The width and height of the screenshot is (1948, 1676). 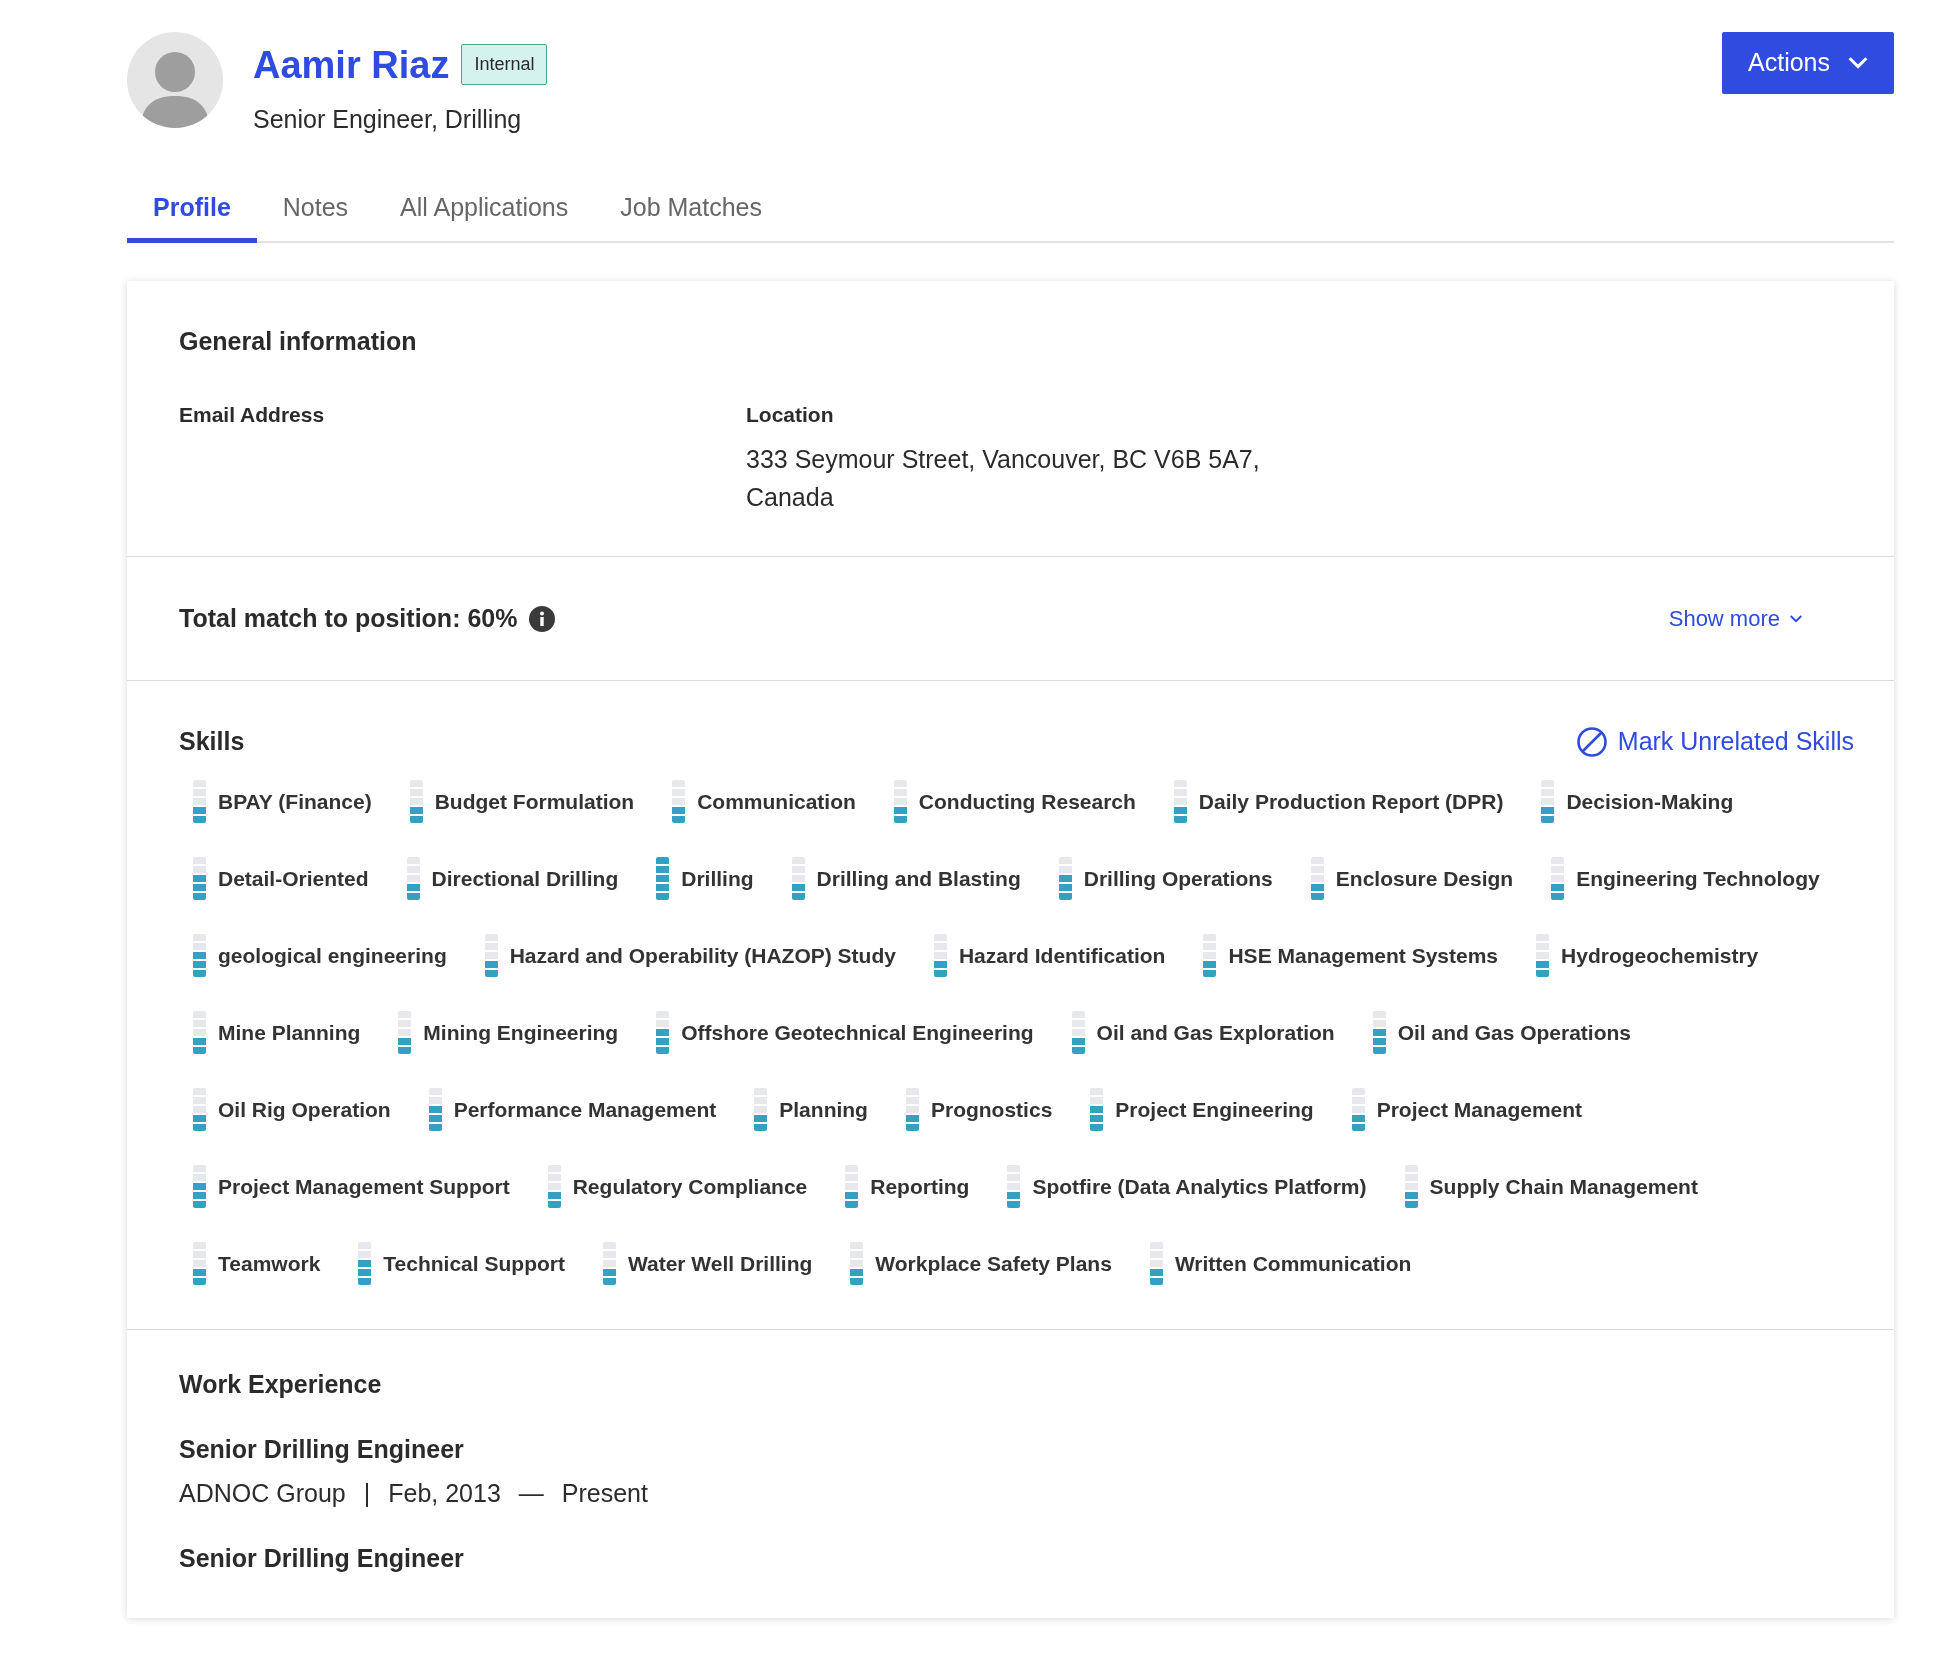 What do you see at coordinates (1660, 955) in the screenshot?
I see `skill-name: Hydrogeochemistry` at bounding box center [1660, 955].